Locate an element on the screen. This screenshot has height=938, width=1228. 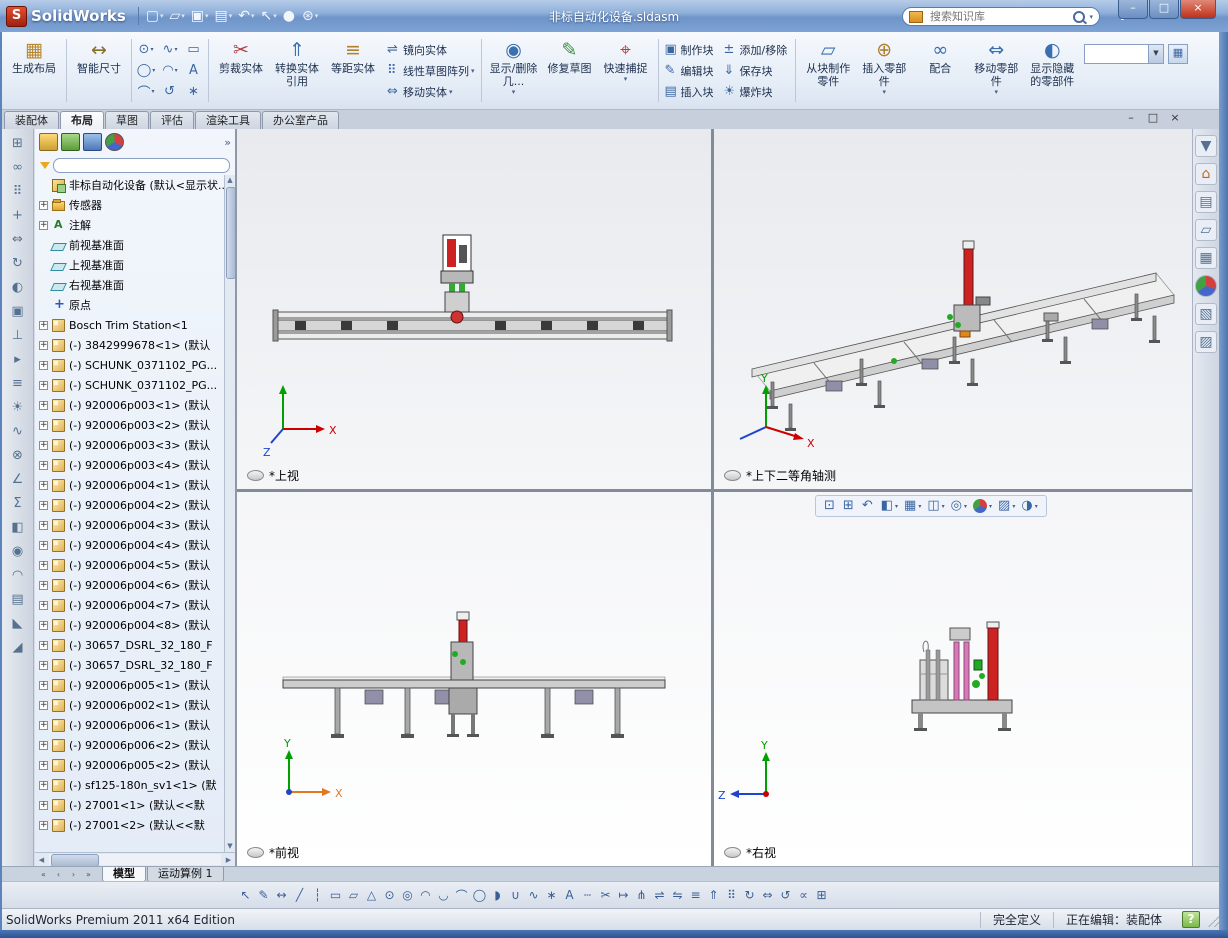
modify-icon: ⊞ is located at coordinates (821, 895).